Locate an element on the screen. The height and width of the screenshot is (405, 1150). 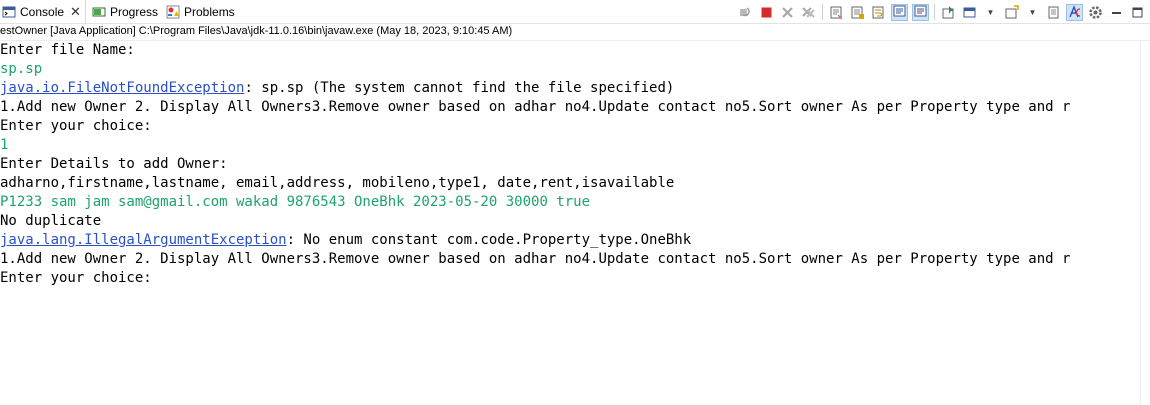
view-tab-bar: Console ✕ Progress Problems ▼ ▼ is located at coordinates (575, 12).